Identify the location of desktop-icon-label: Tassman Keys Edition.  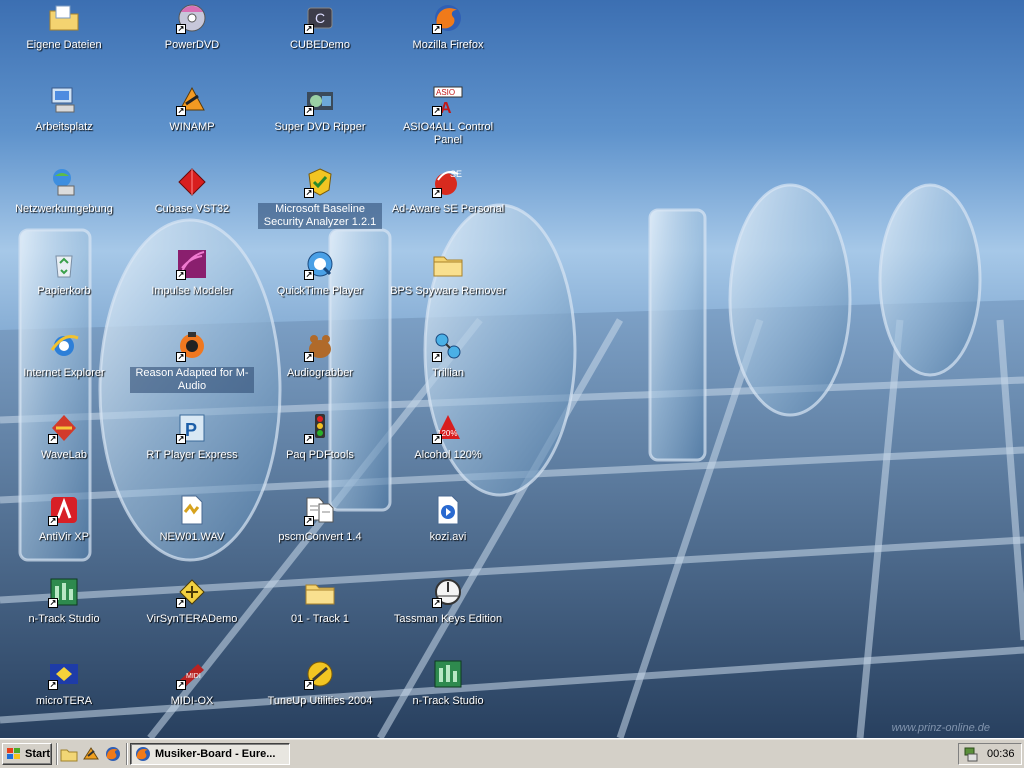
(448, 619).